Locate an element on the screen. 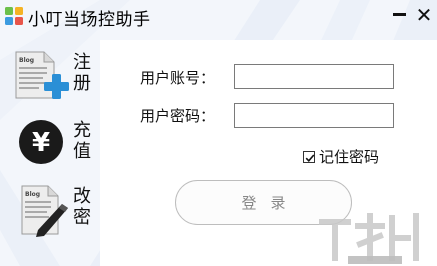  password-label: 用户密码： is located at coordinates (178, 116).